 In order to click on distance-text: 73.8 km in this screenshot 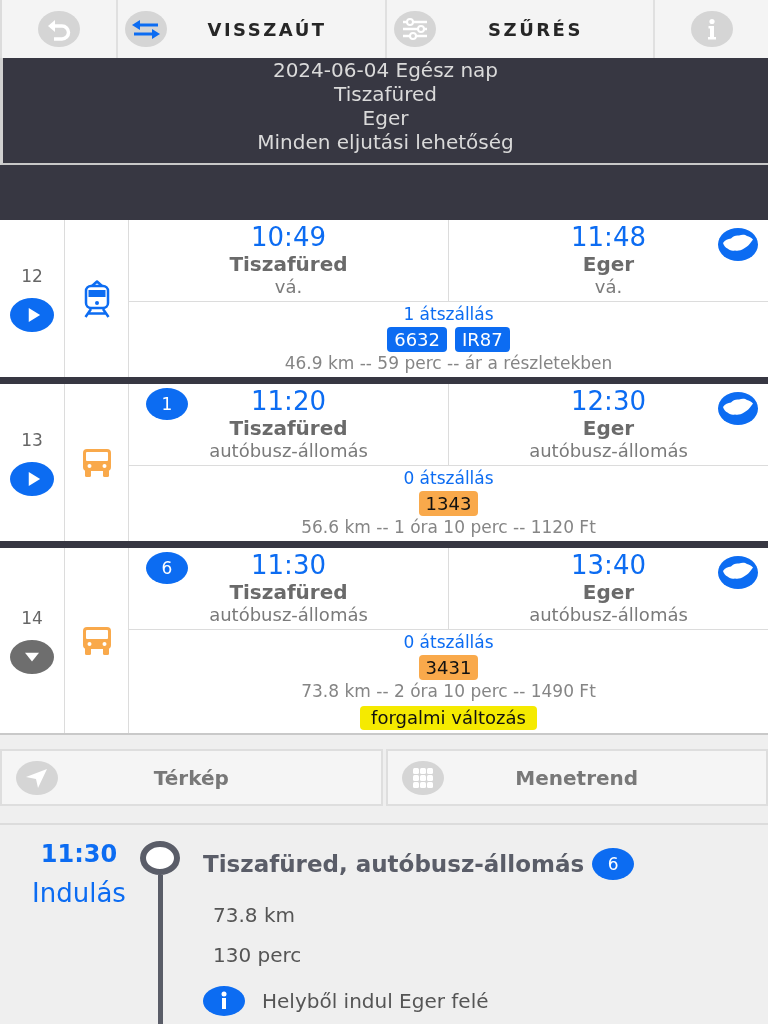, I will do `click(254, 915)`.